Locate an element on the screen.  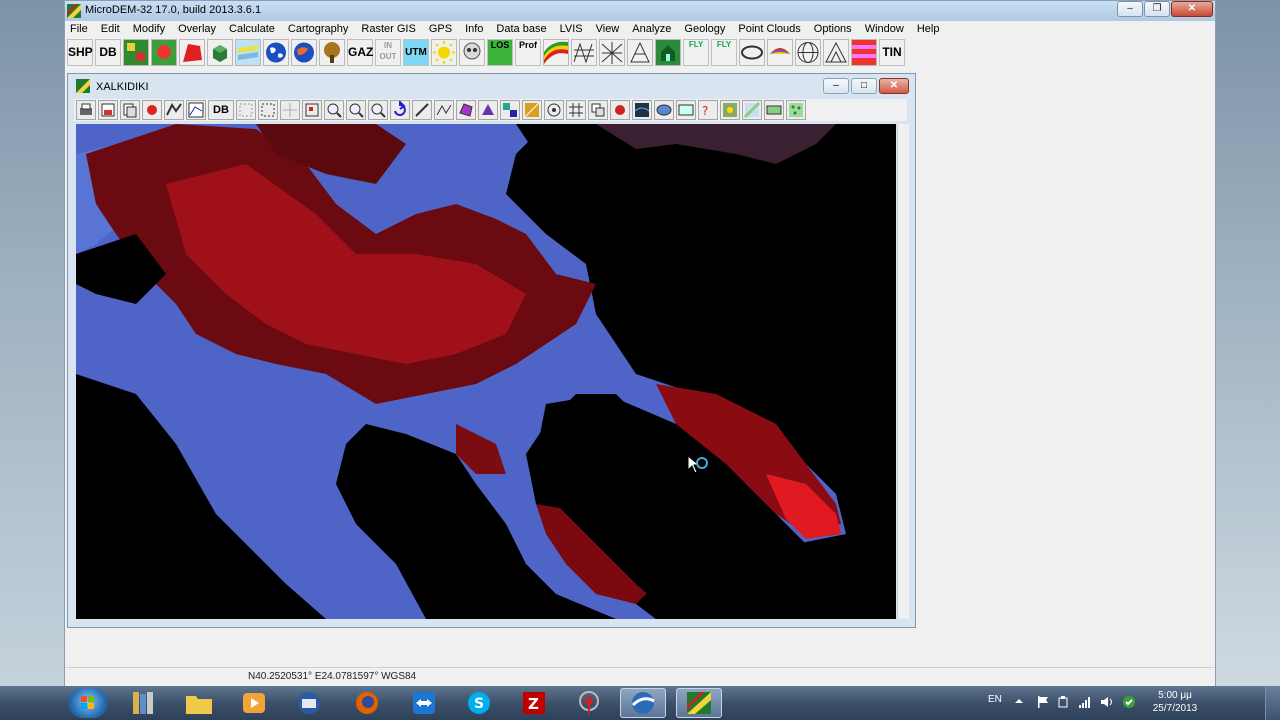
skull-button is located at coordinates (472, 52).